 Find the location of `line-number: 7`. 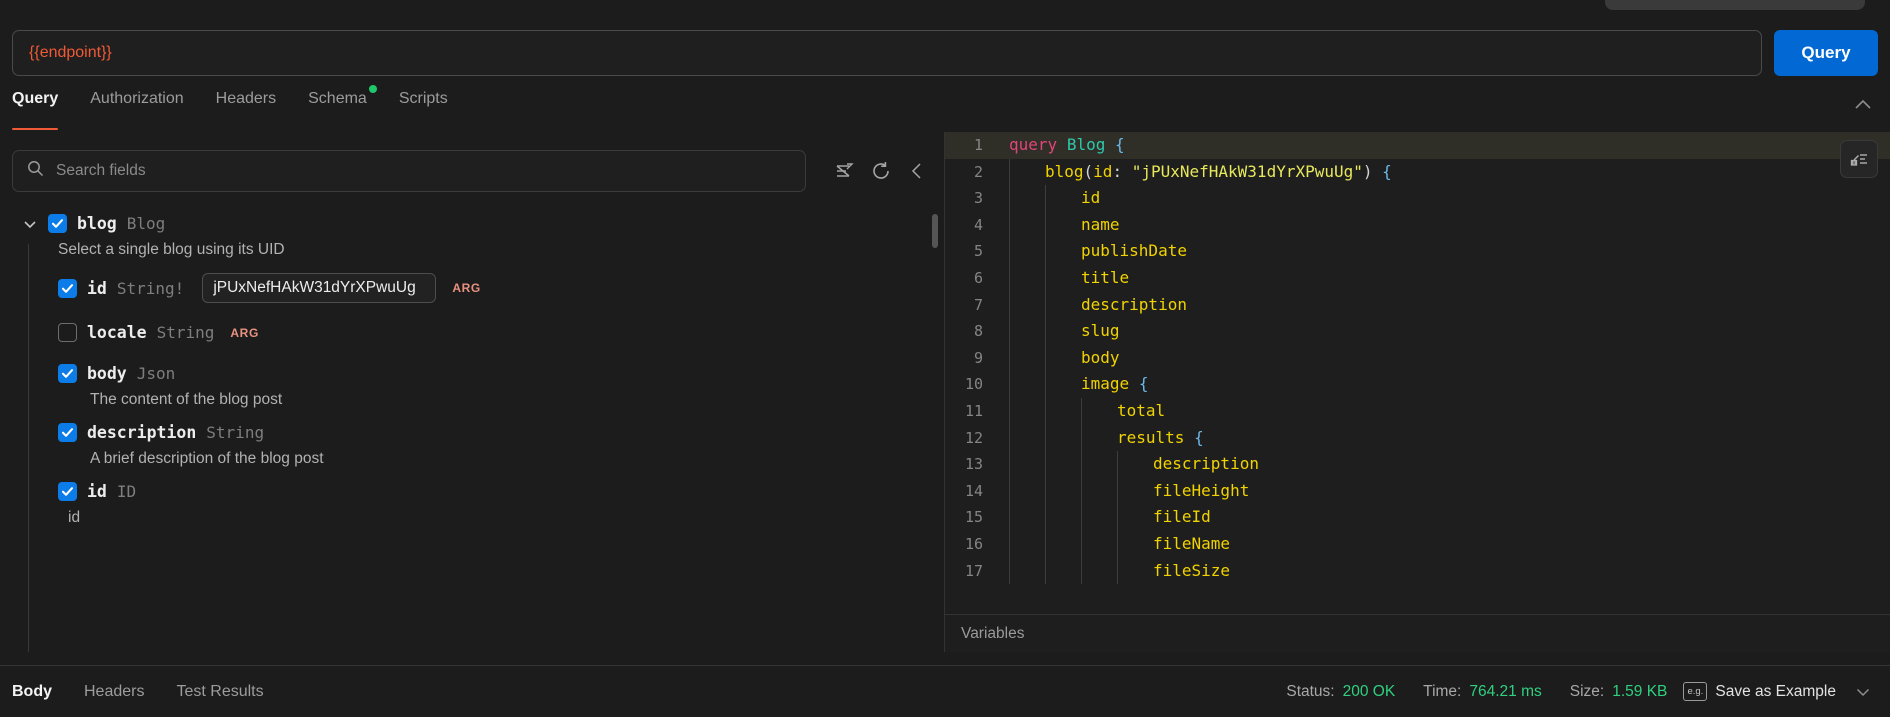

line-number: 7 is located at coordinates (978, 304).